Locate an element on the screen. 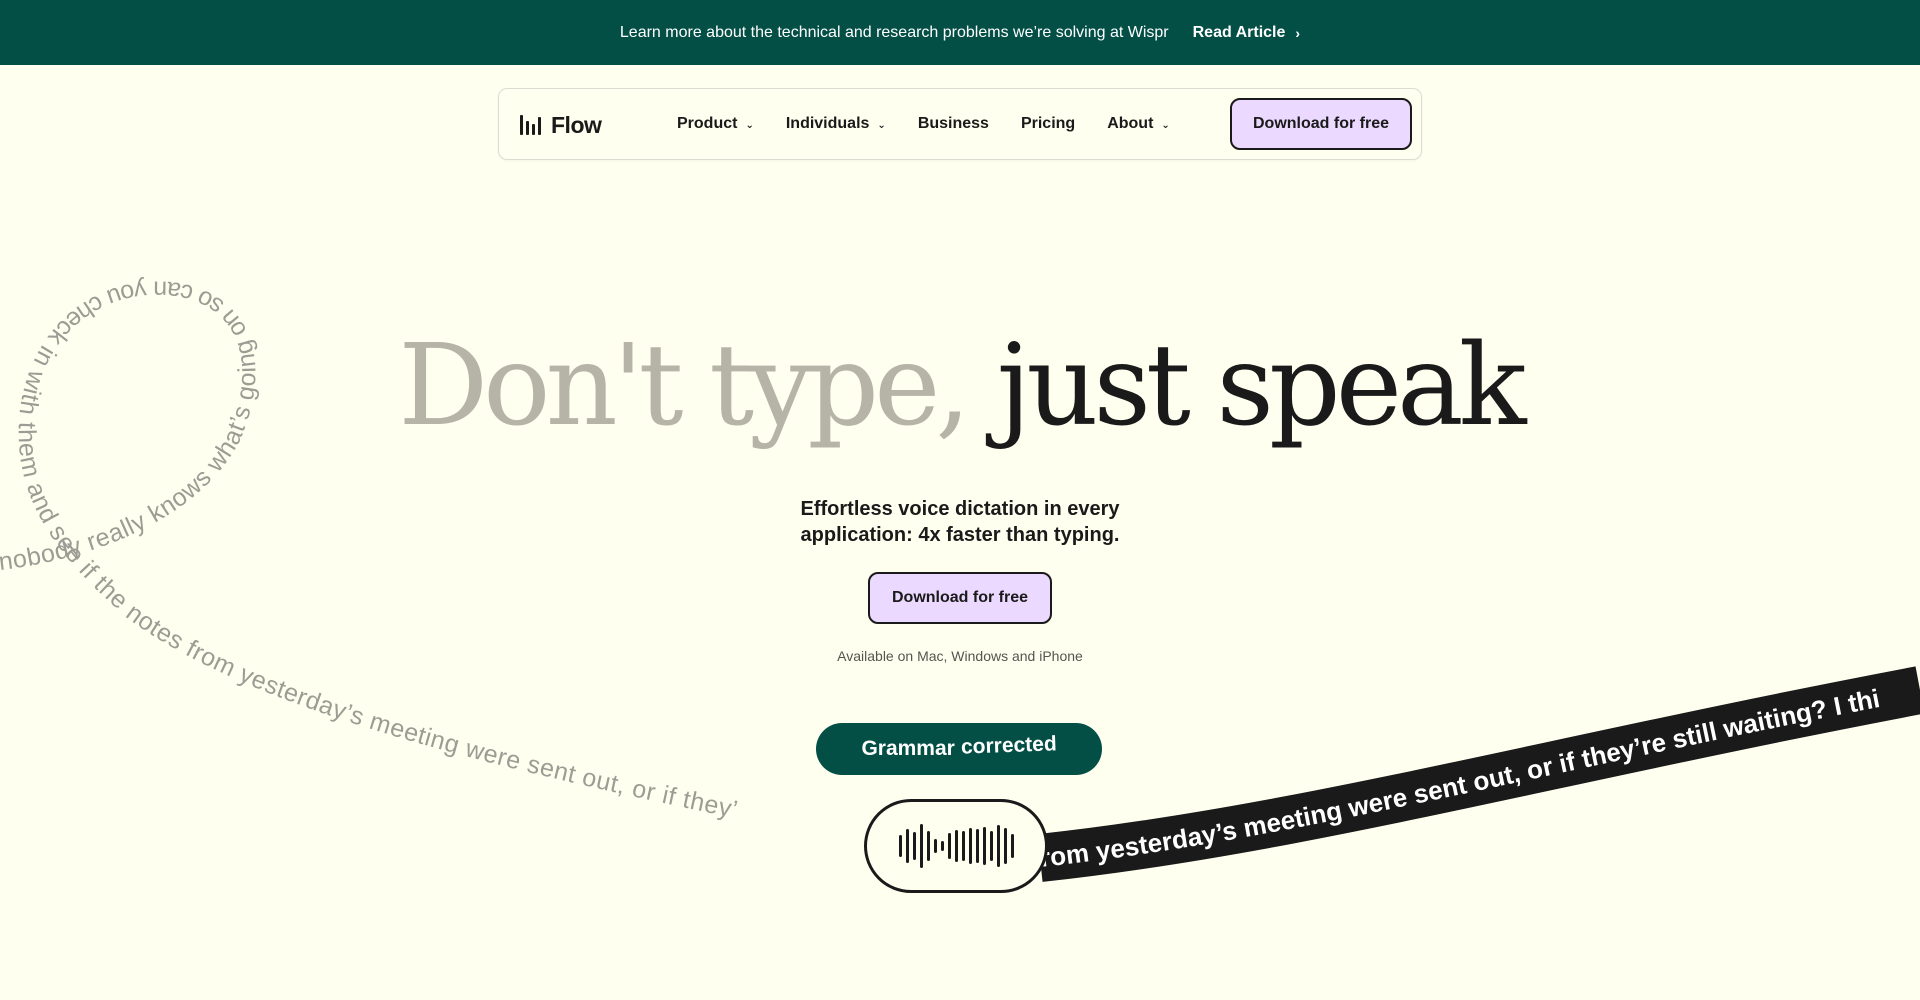 The width and height of the screenshot is (1920, 1000). grammar-word-1: Grammar is located at coordinates (908, 748).